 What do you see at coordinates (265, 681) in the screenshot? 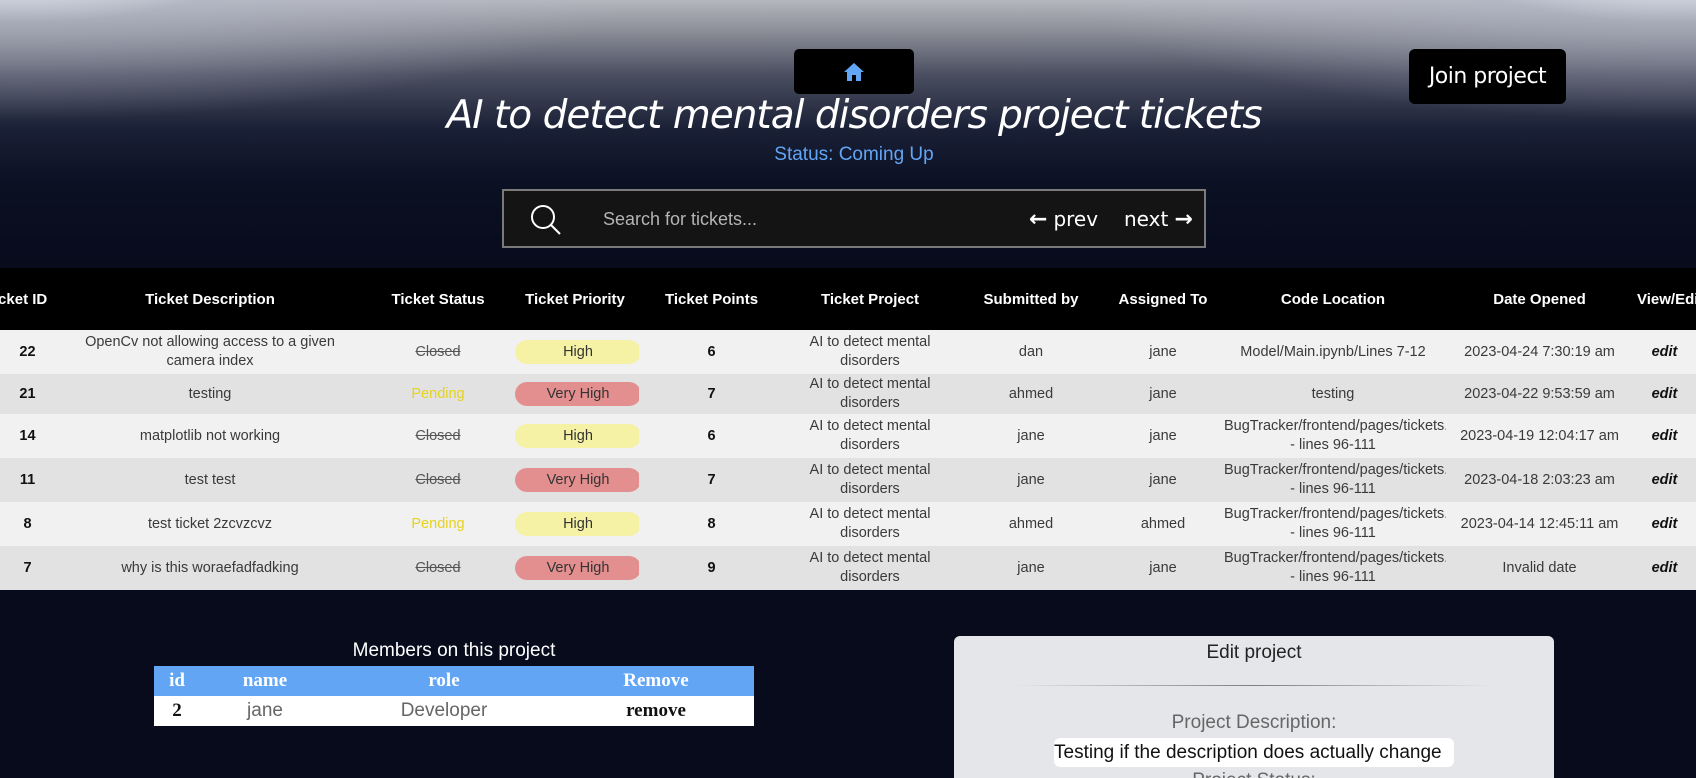
I see `col-member-name: name` at bounding box center [265, 681].